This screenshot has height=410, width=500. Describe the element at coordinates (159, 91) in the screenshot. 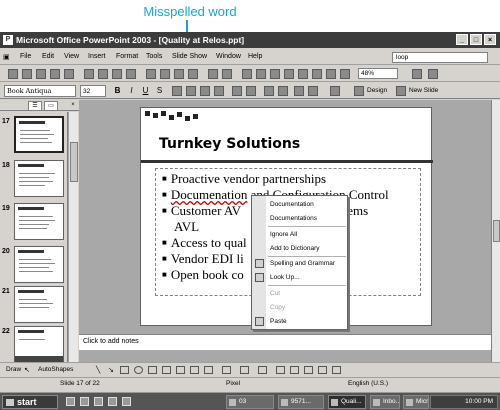

I see `shadow-button: S` at that location.